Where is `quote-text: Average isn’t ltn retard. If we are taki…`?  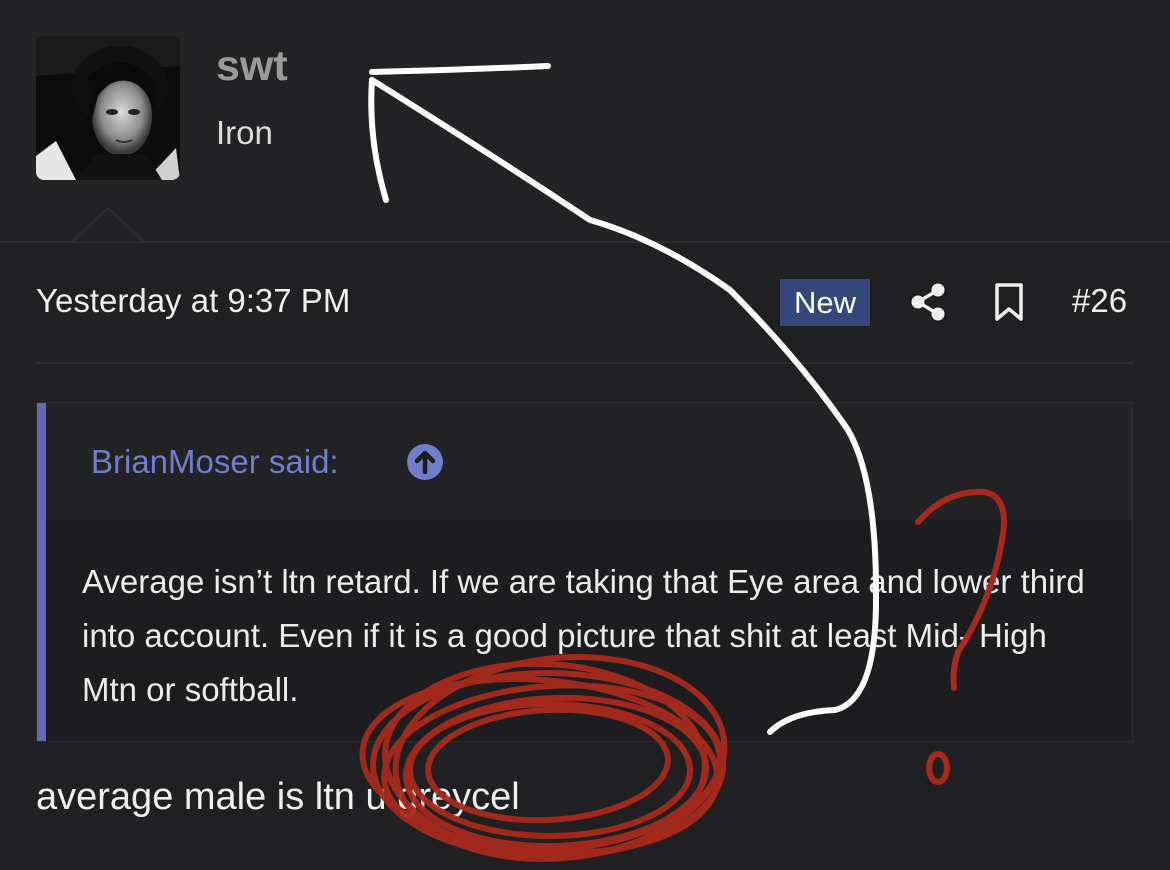 quote-text: Average isn’t ltn retard. If we are taki… is located at coordinates (583, 635).